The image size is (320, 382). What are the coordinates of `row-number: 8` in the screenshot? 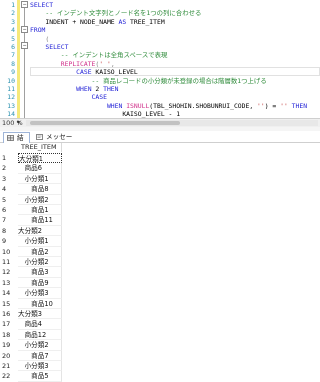 It's located at (9, 231).